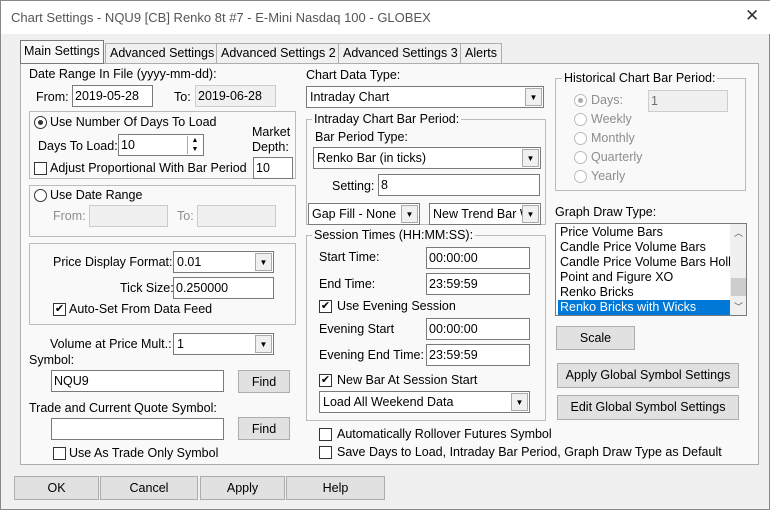 The height and width of the screenshot is (510, 770). I want to click on weekly-label: Weekly, so click(611, 119).